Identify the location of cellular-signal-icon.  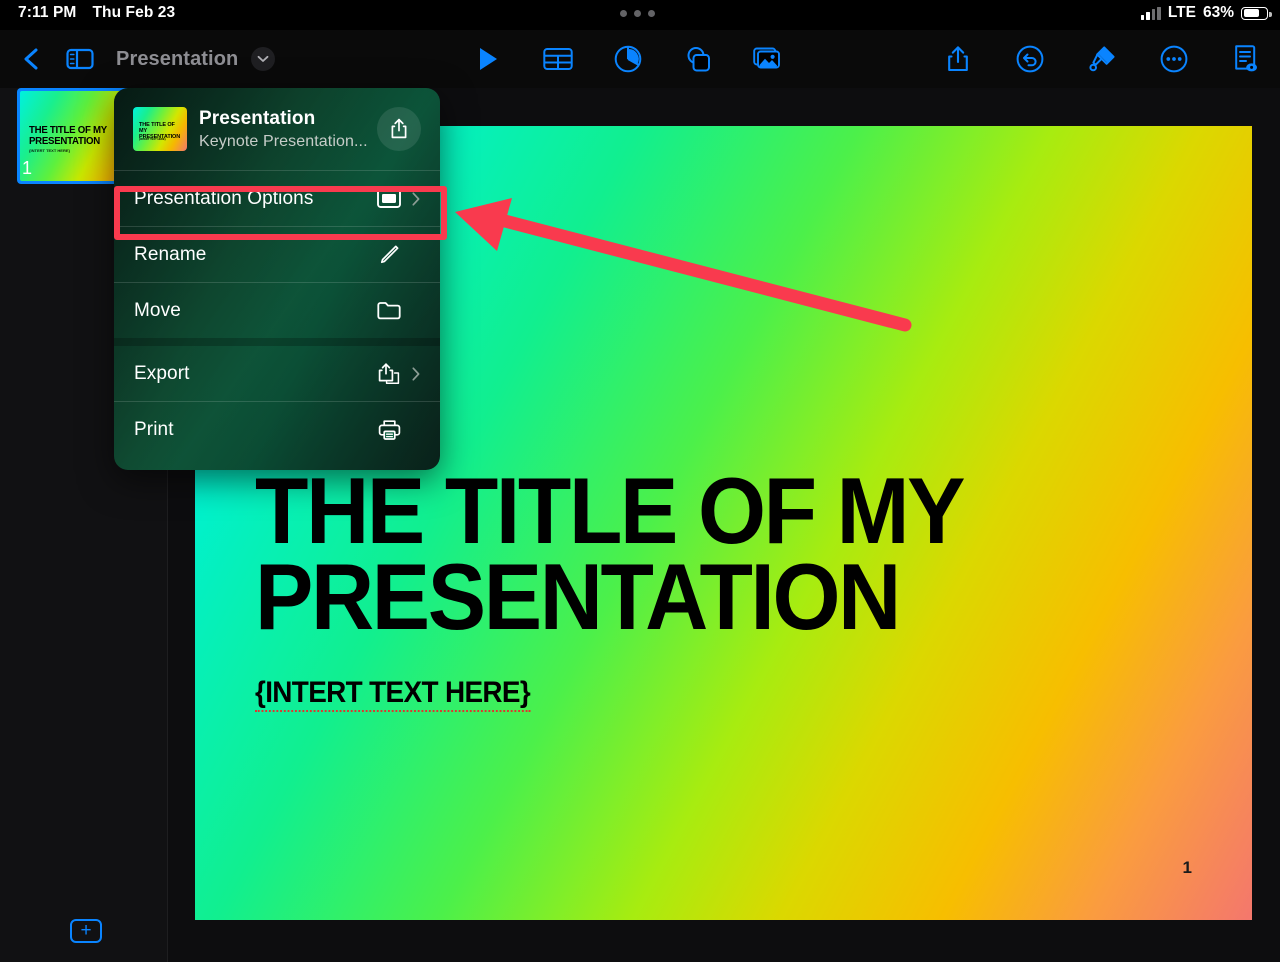
(1150, 13).